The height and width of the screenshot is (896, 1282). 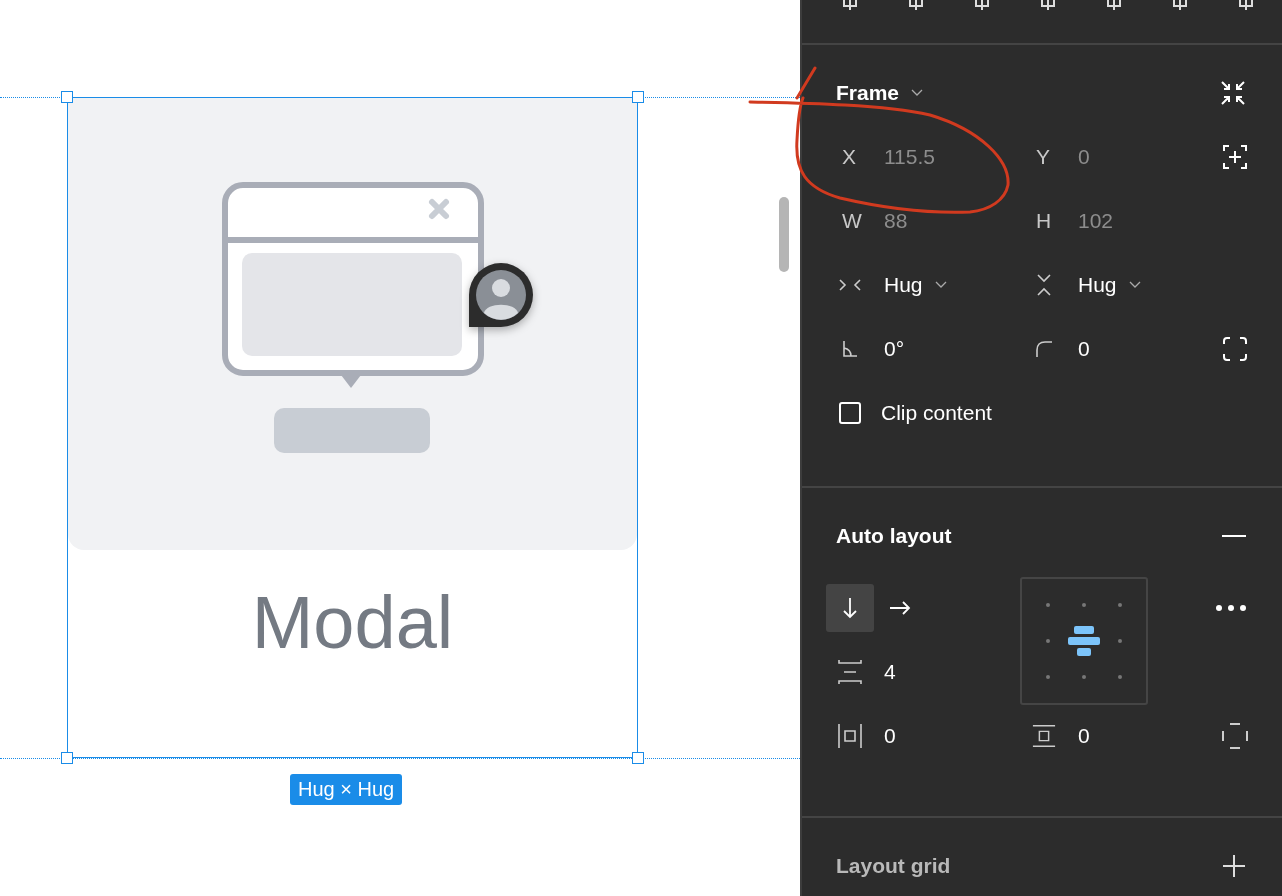 What do you see at coordinates (500, 295) in the screenshot?
I see `avatar-pin-icon` at bounding box center [500, 295].